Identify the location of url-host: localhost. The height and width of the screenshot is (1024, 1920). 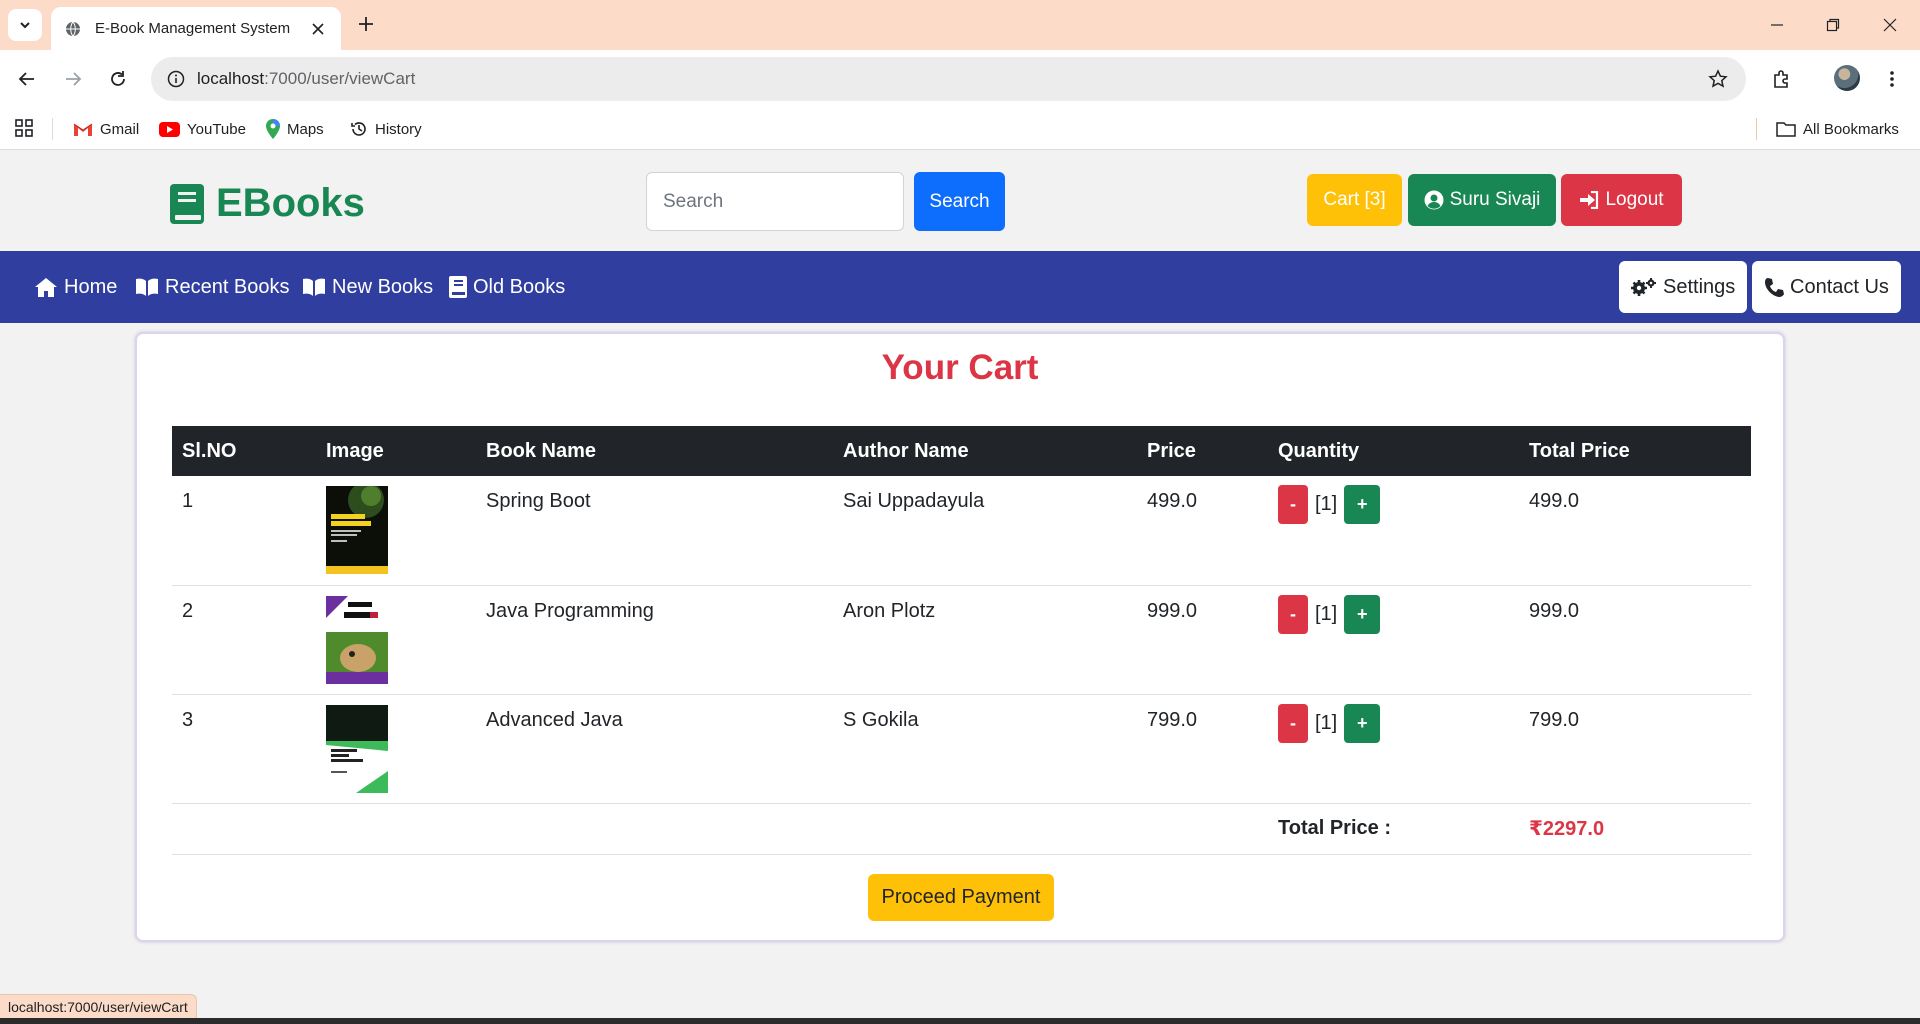
(231, 78).